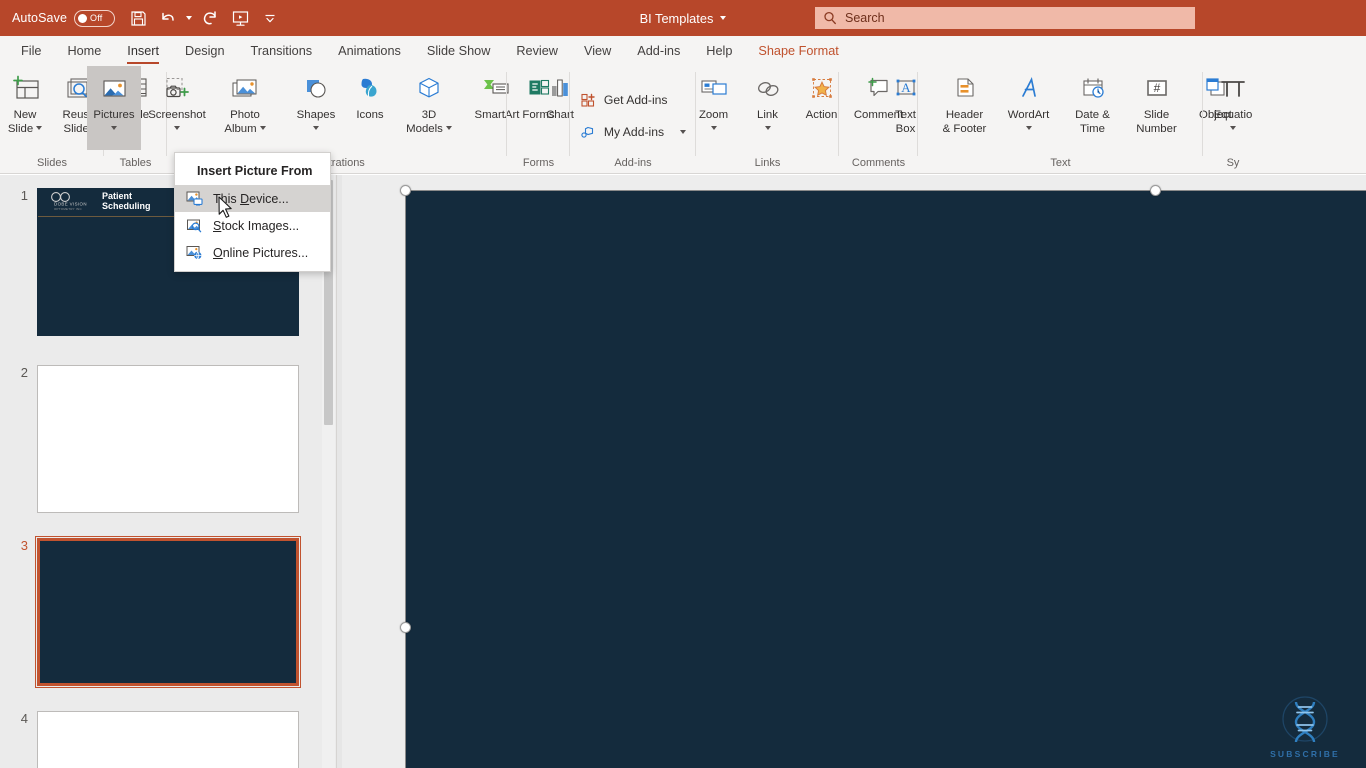 This screenshot has height=768, width=1366. Describe the element at coordinates (194, 252) in the screenshot. I see `online-pictures-icon` at that location.